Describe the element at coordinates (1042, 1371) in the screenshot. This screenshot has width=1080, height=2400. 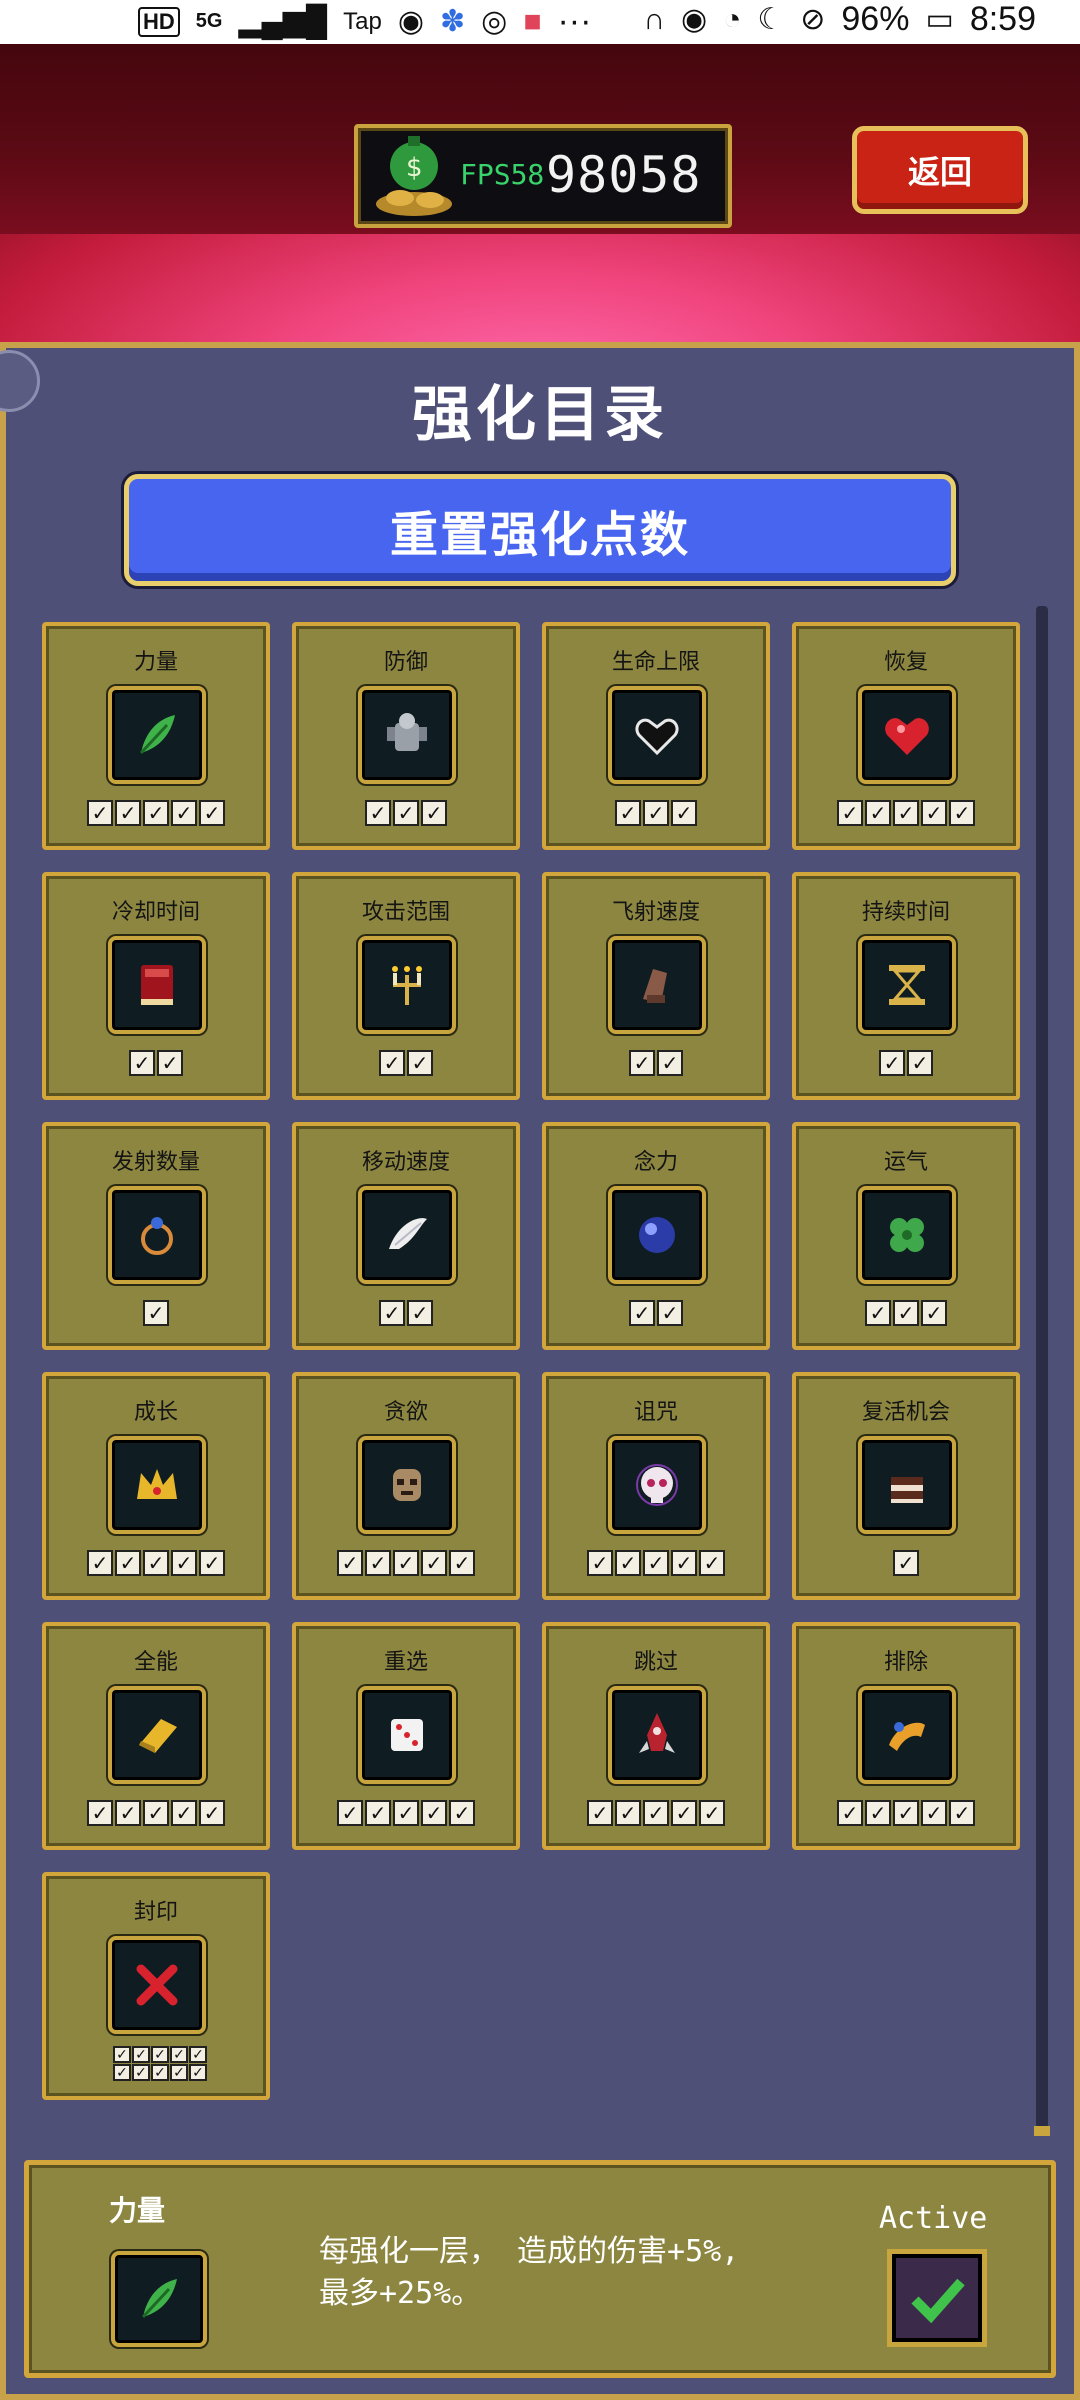
I see `scrollbar` at that location.